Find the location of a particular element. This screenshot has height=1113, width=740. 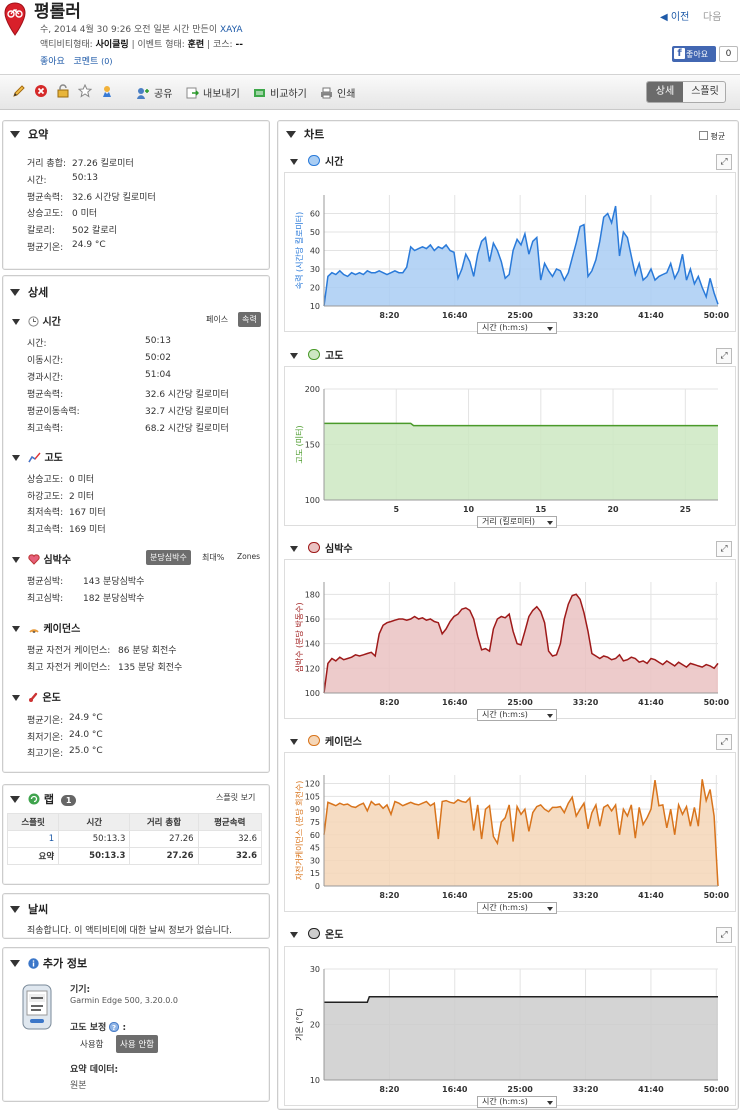

author-link: XAYA is located at coordinates (231, 30).